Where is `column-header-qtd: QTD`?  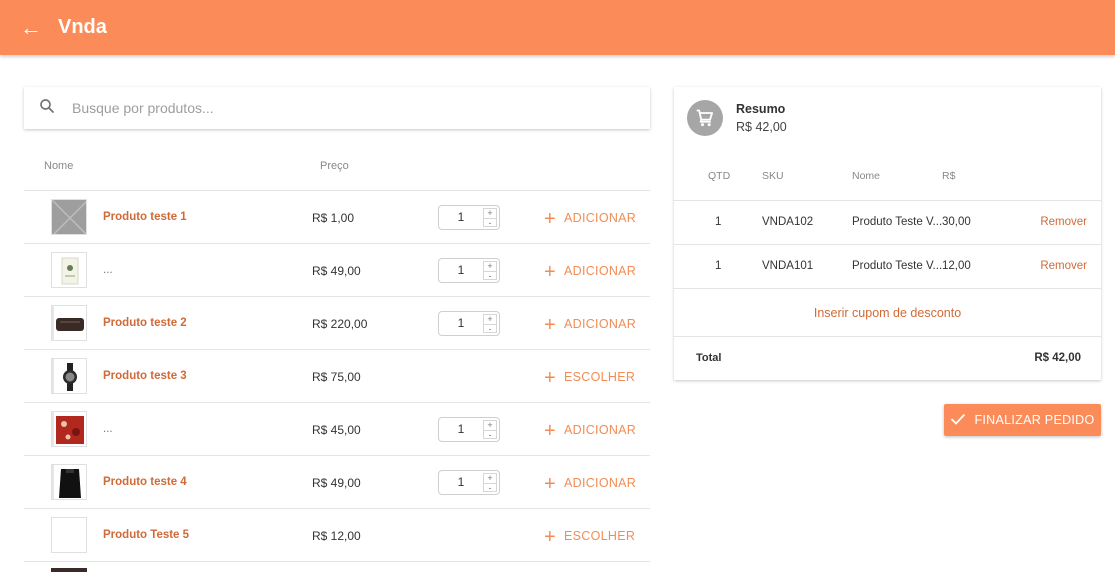 column-header-qtd: QTD is located at coordinates (719, 176).